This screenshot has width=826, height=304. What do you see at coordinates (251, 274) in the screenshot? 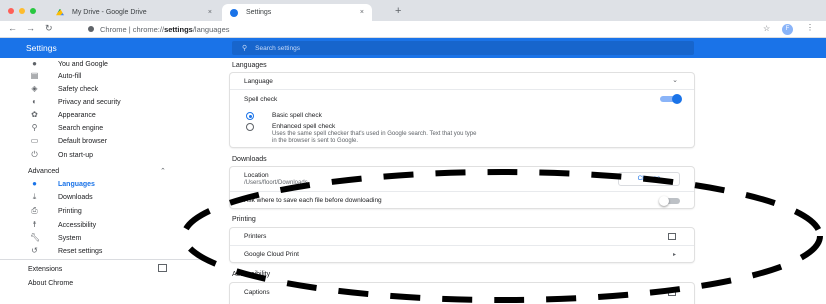
I see `section-title-accessibility: Accessibility` at bounding box center [251, 274].